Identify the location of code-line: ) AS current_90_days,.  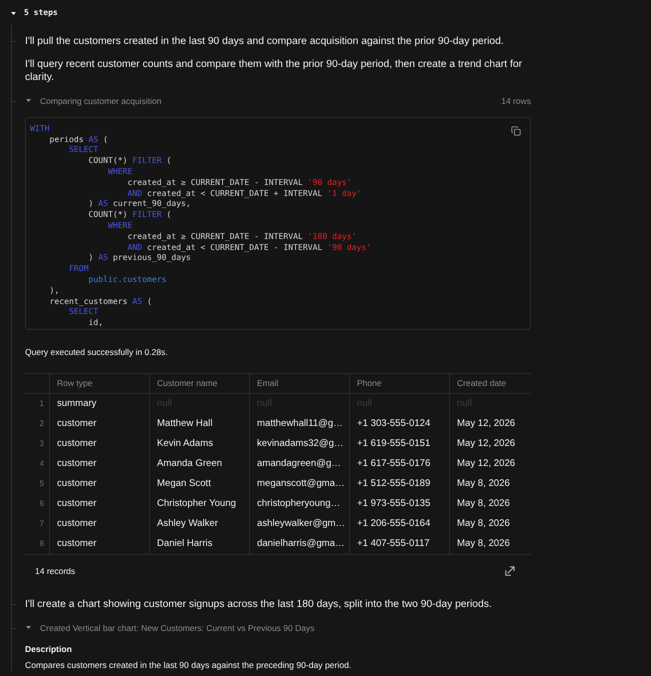
(139, 204).